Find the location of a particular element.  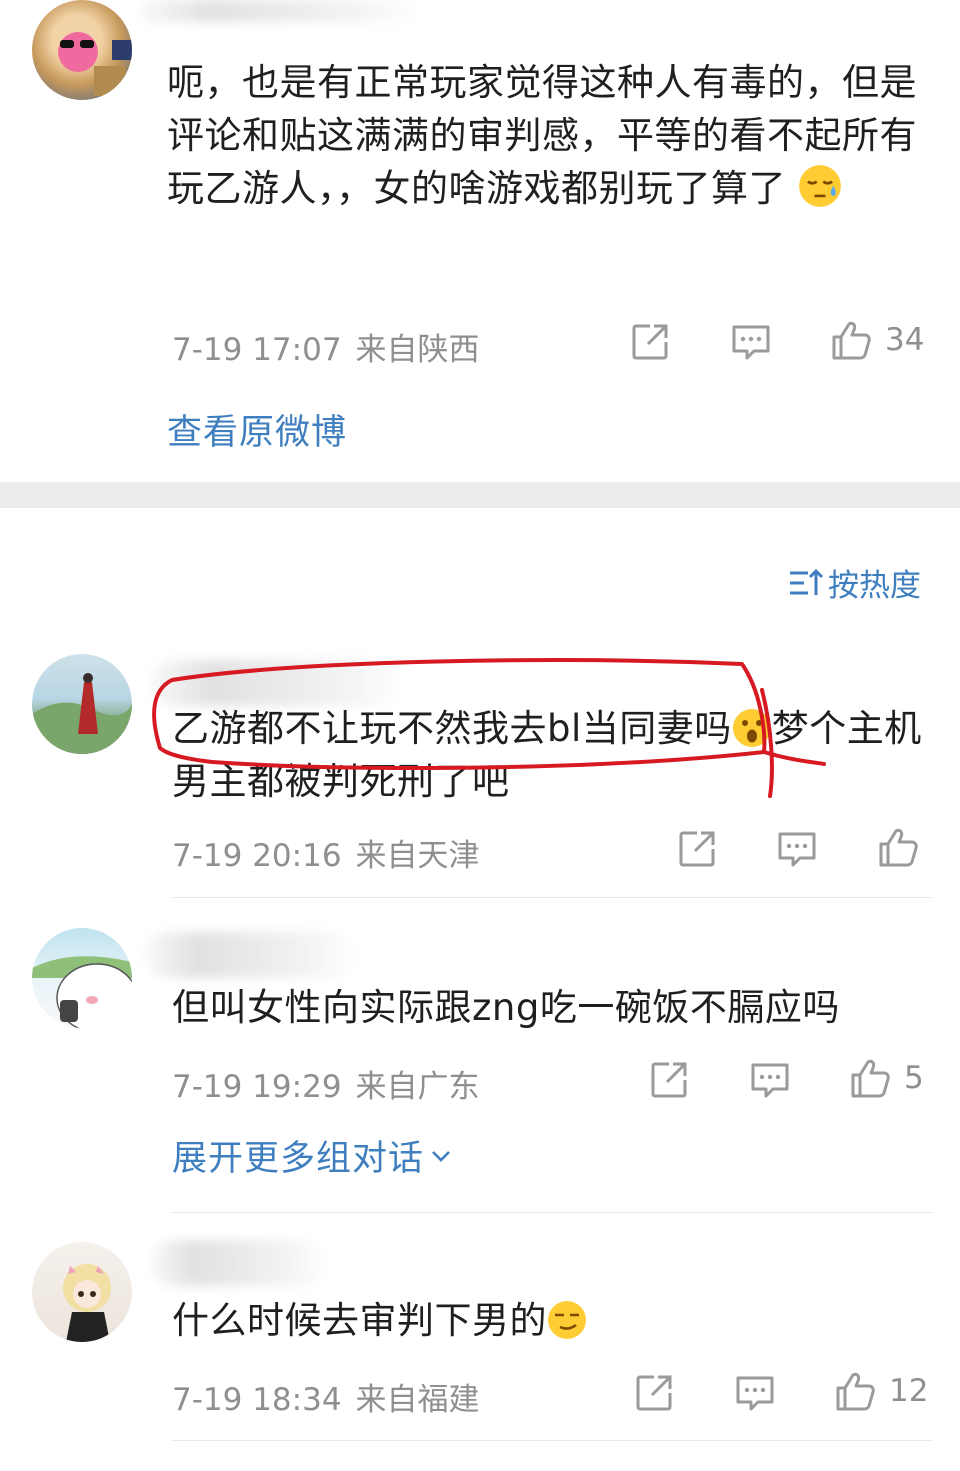

like-count: 5 is located at coordinates (914, 1078).